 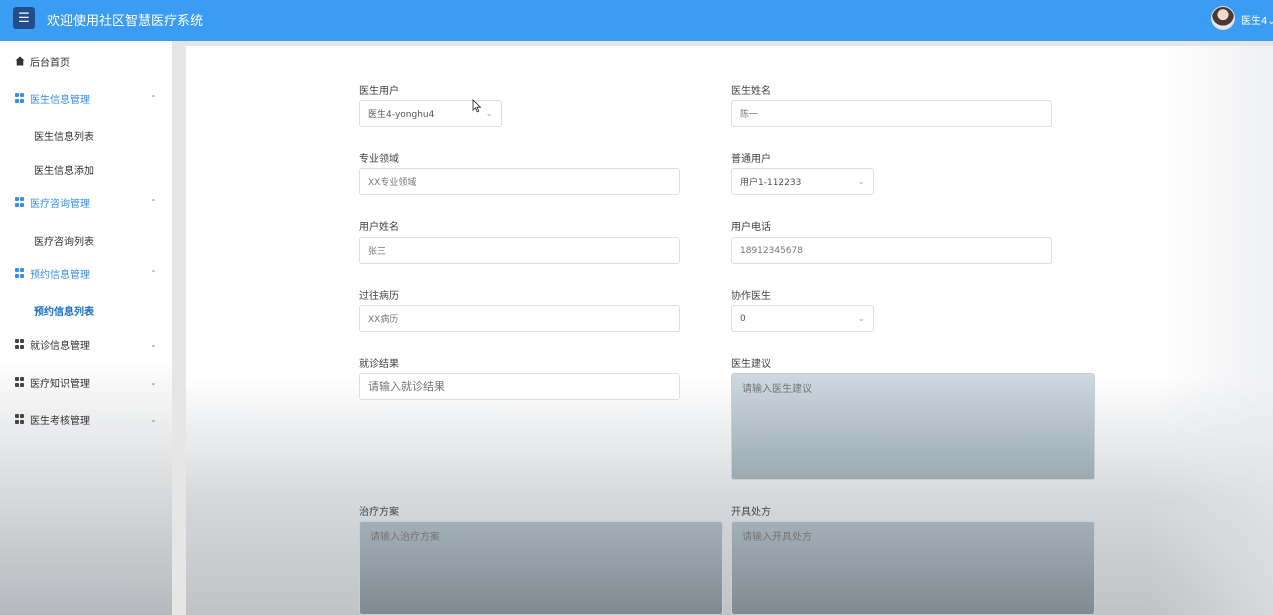 I want to click on normal-user-select: 用户1-112233 ⌄, so click(x=802, y=181).